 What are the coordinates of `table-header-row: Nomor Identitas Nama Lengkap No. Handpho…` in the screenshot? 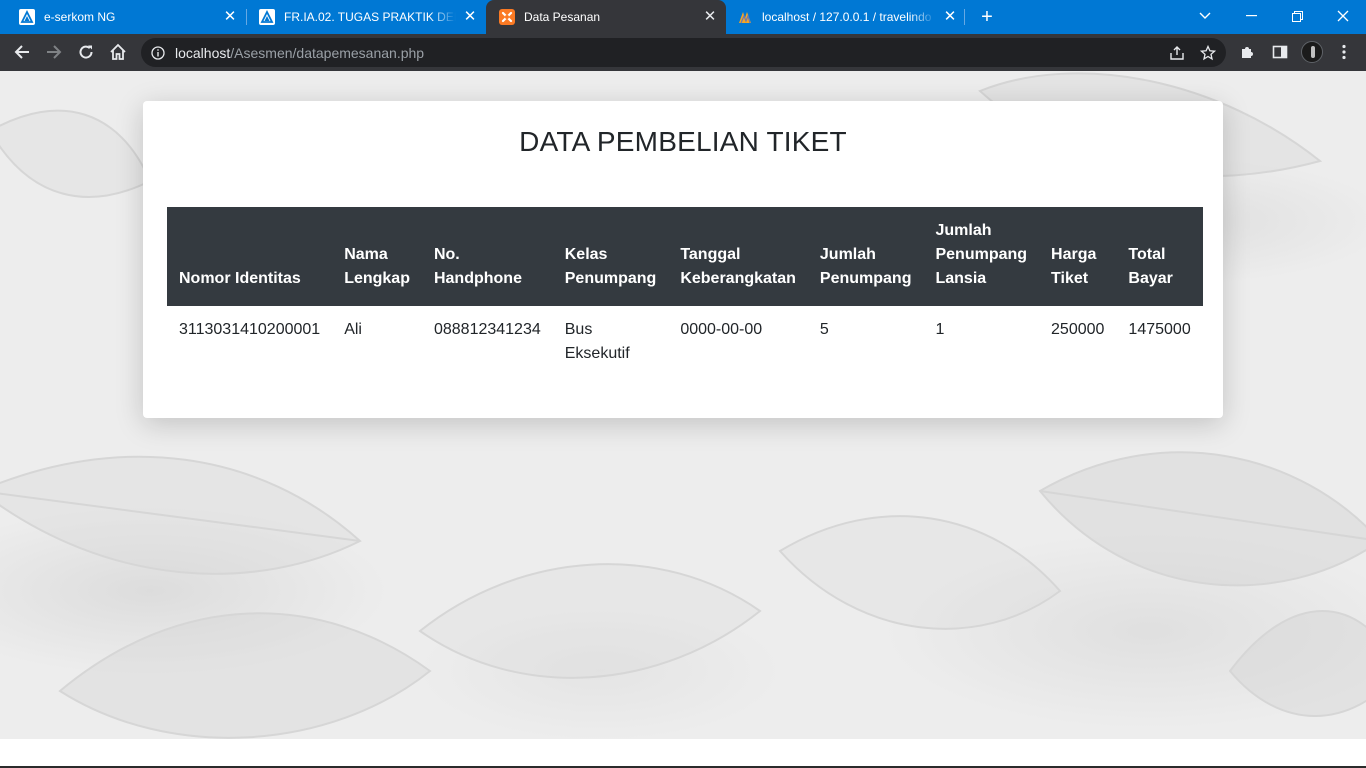 It's located at (685, 256).